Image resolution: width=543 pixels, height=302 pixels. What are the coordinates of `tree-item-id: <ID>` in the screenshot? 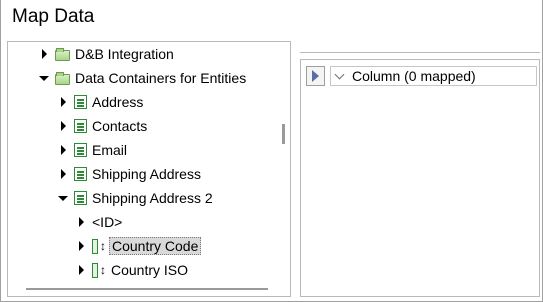 It's located at (98, 222).